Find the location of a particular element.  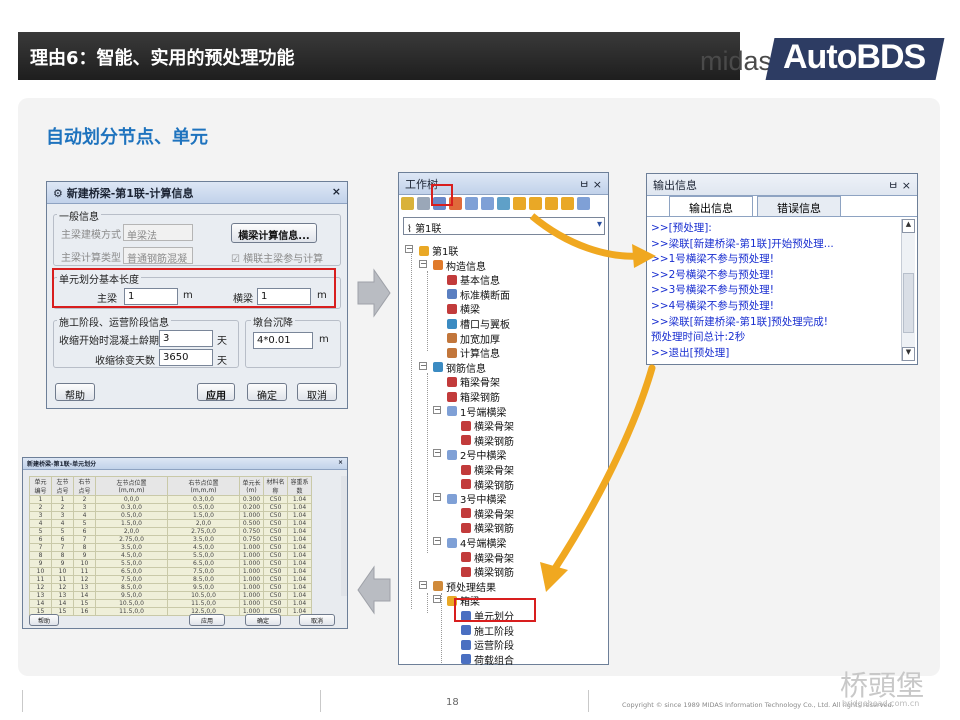

tree-node: 槽口与翼板 is located at coordinates (478, 323).